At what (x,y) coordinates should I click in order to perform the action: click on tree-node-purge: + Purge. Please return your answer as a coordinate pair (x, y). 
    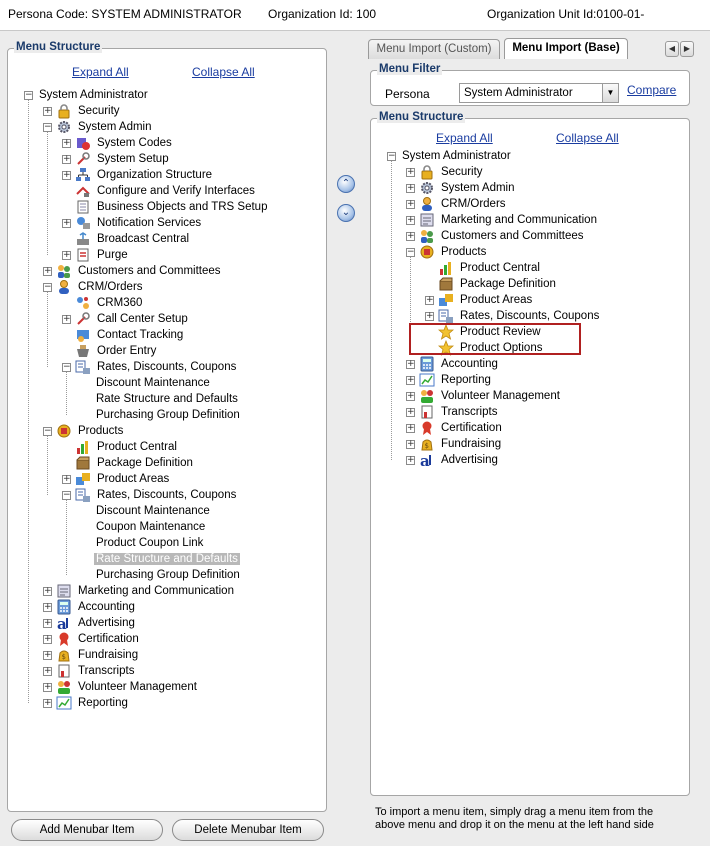
    Looking at the image, I should click on (96, 255).